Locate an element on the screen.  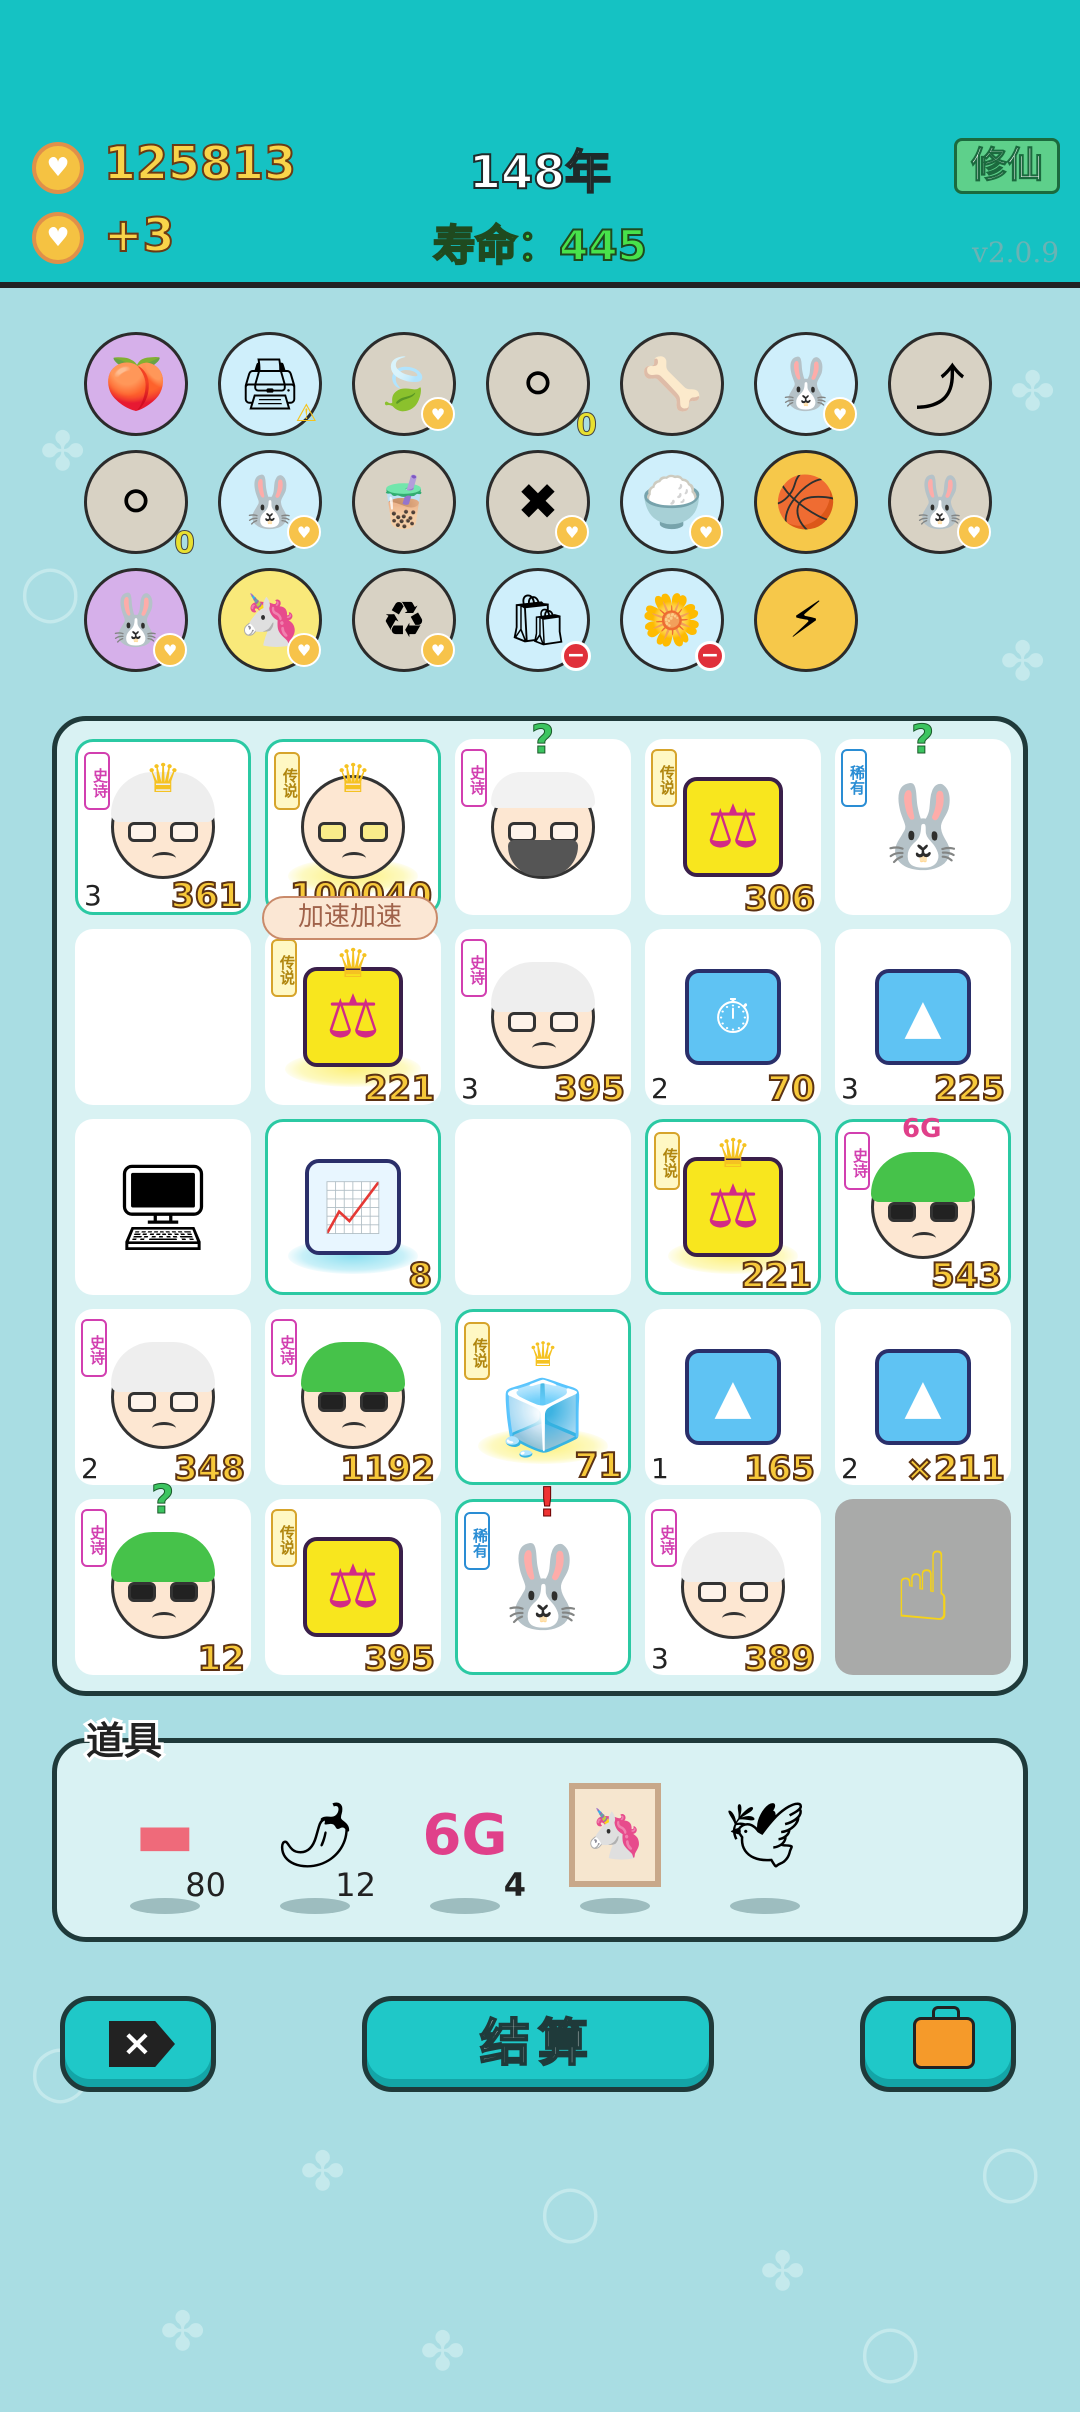
board-cell: ▲ 2 ×211 is located at coordinates (923, 1399).